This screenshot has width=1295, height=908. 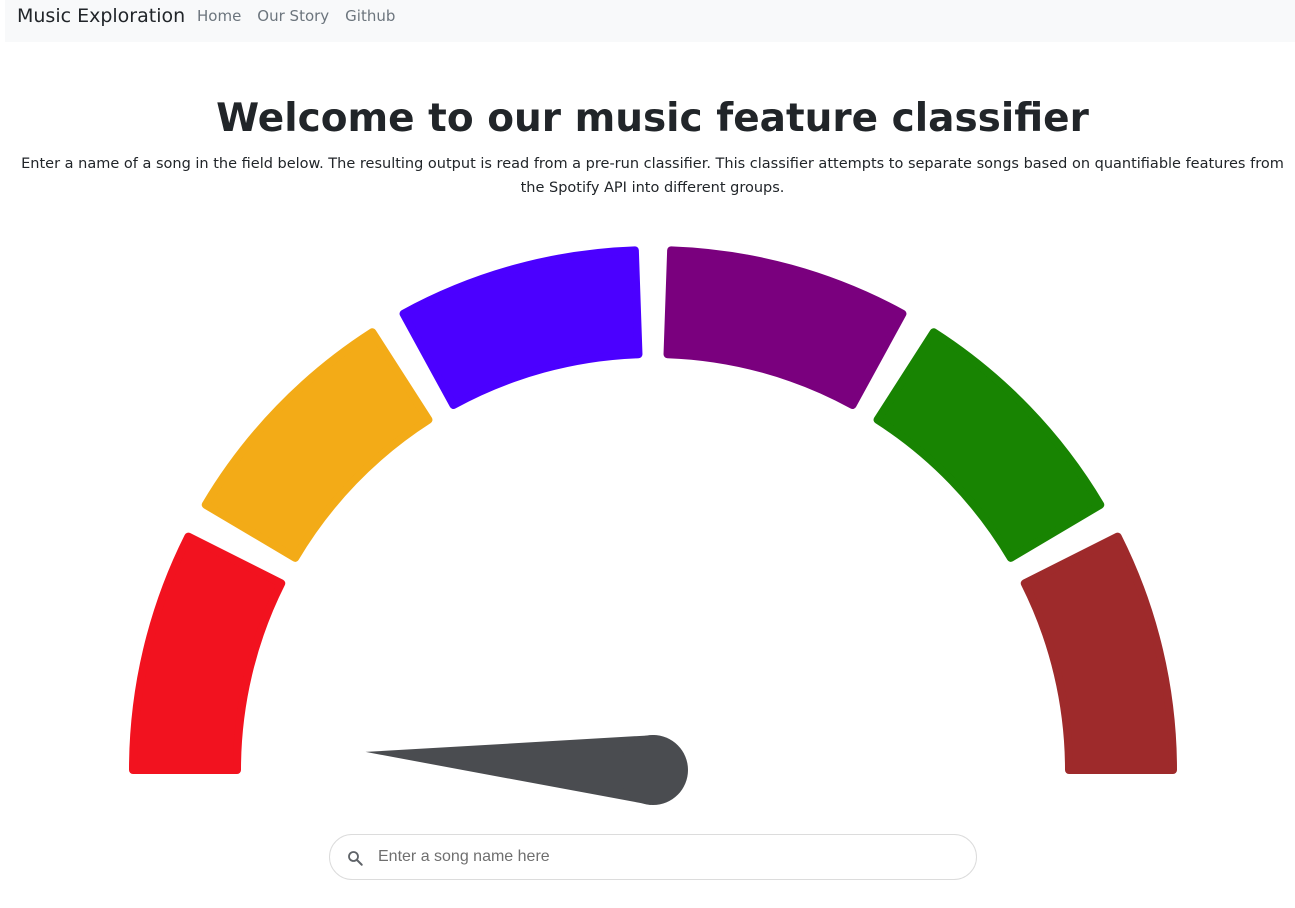 What do you see at coordinates (510, 770) in the screenshot?
I see `gauge-needle-pointer` at bounding box center [510, 770].